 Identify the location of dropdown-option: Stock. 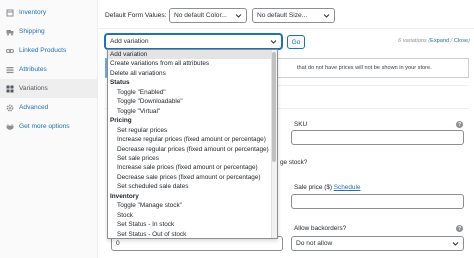
(192, 215).